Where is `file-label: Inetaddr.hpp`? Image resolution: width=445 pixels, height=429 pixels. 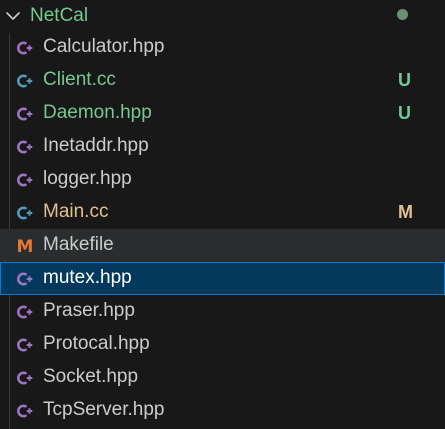 file-label: Inetaddr.hpp is located at coordinates (96, 145).